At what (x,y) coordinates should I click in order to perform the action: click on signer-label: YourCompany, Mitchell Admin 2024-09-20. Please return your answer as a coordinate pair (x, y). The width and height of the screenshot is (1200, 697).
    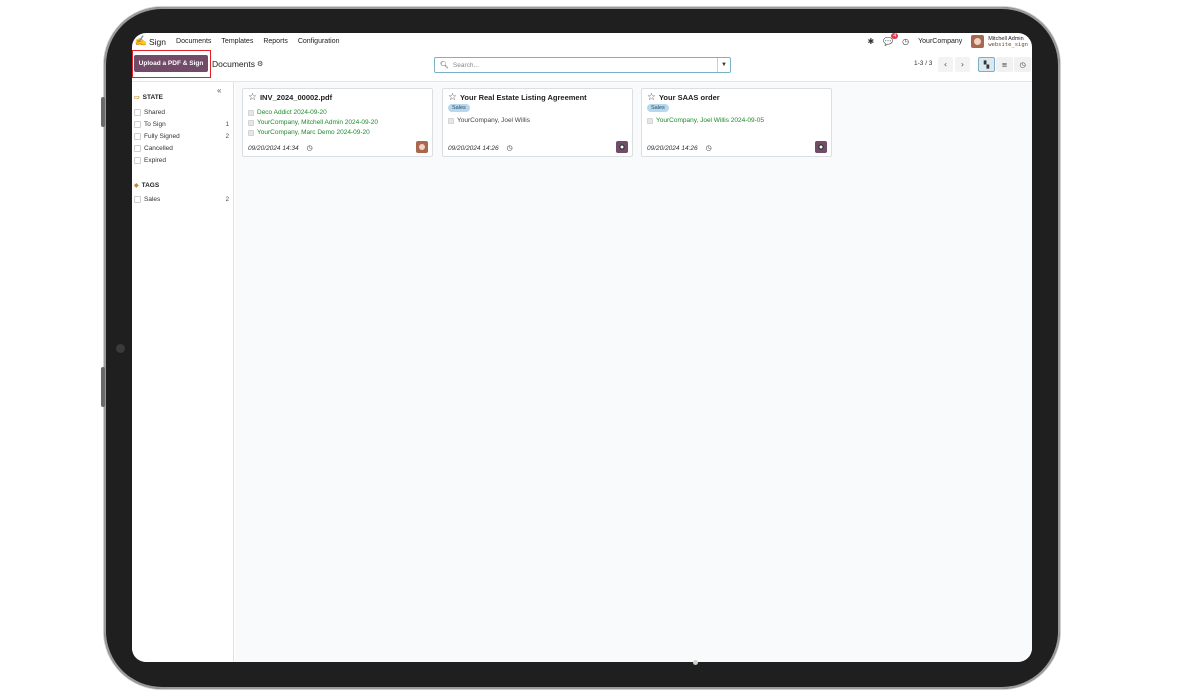
    Looking at the image, I should click on (318, 122).